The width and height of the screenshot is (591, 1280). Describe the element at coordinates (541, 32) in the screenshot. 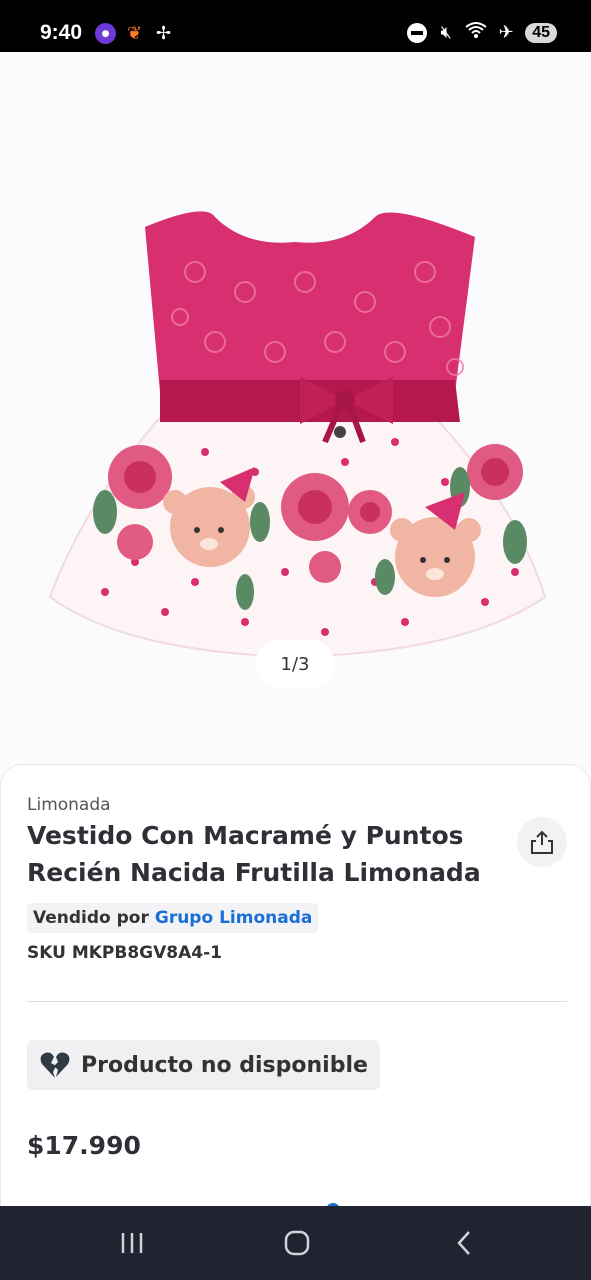

I see `battery-indicator: 45` at that location.